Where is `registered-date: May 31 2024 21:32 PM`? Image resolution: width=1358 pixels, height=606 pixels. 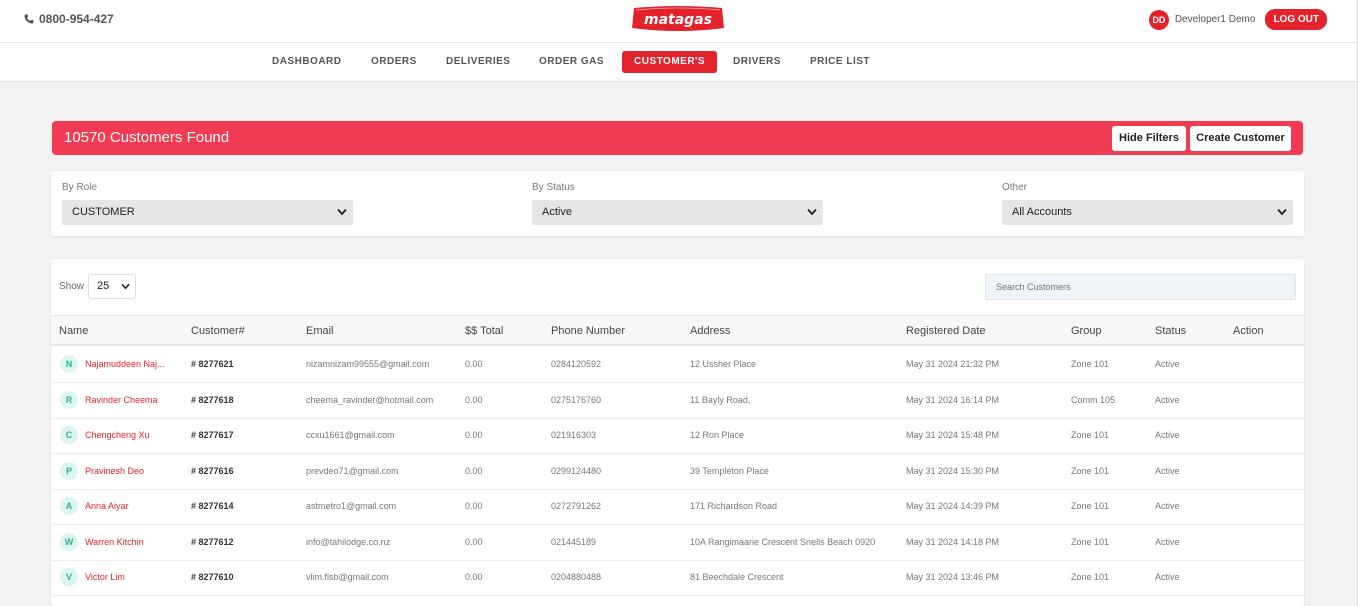
registered-date: May 31 2024 21:32 PM is located at coordinates (953, 364).